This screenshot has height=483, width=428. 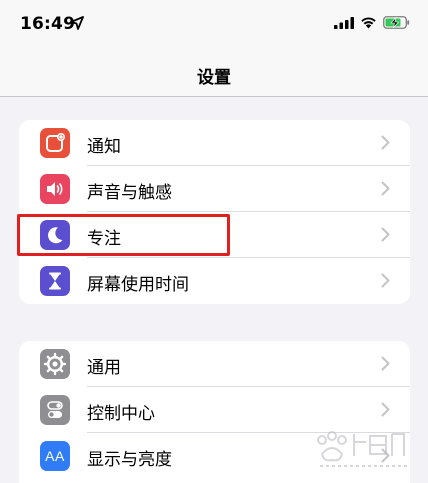 I want to click on page-title: 设置, so click(x=214, y=78).